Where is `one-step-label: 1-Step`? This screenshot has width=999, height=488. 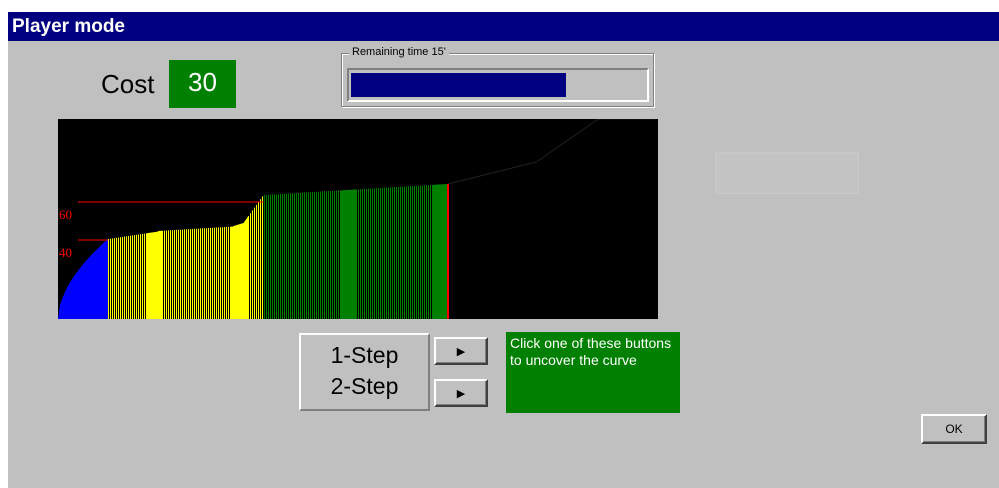 one-step-label: 1-Step is located at coordinates (364, 355).